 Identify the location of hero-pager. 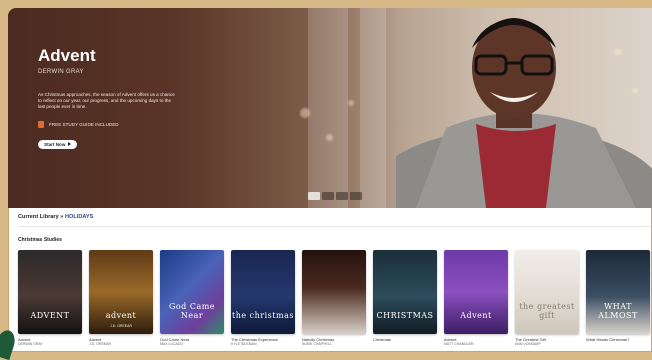
(335, 196).